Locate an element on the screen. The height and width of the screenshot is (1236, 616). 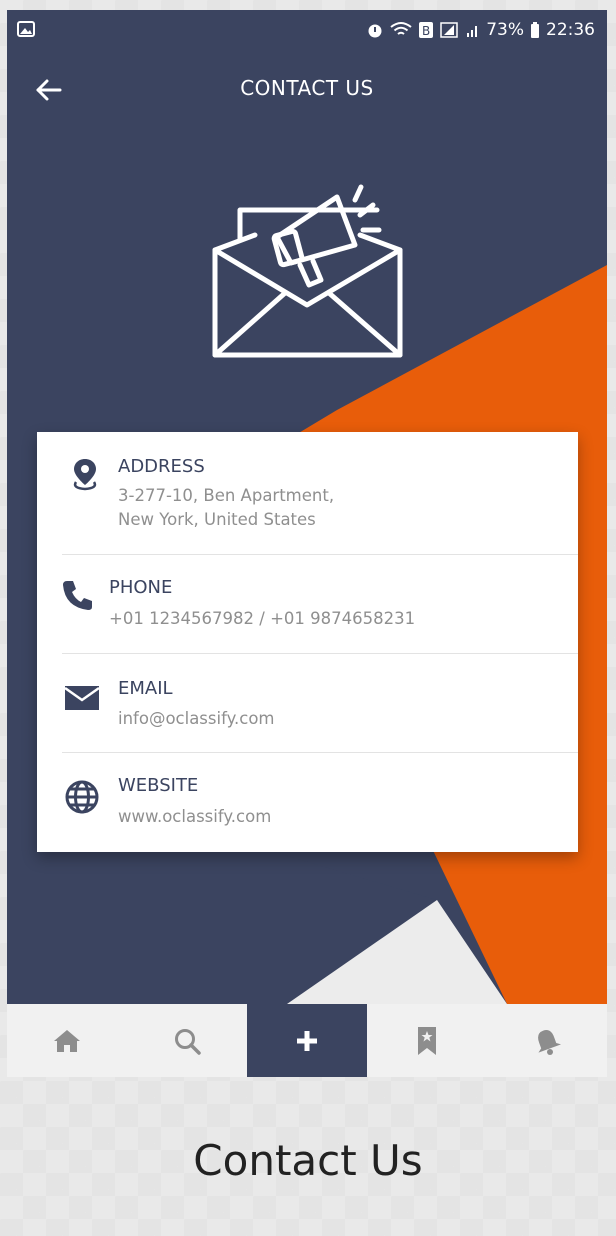
contact-row-phone: PHONE +01 1234567982 / +01 9874658231 is located at coordinates (320, 604).